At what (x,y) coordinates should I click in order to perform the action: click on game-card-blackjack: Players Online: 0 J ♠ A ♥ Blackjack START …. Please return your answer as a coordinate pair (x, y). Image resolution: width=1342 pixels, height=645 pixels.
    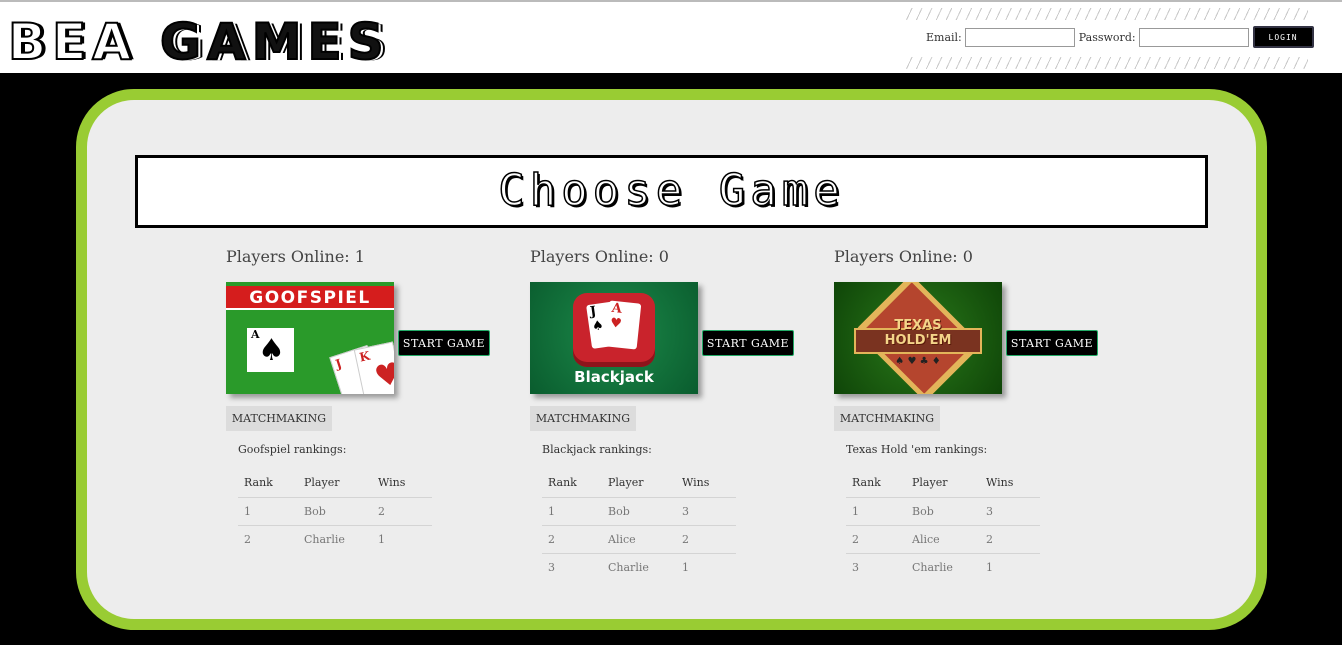
    Looking at the image, I should click on (680, 410).